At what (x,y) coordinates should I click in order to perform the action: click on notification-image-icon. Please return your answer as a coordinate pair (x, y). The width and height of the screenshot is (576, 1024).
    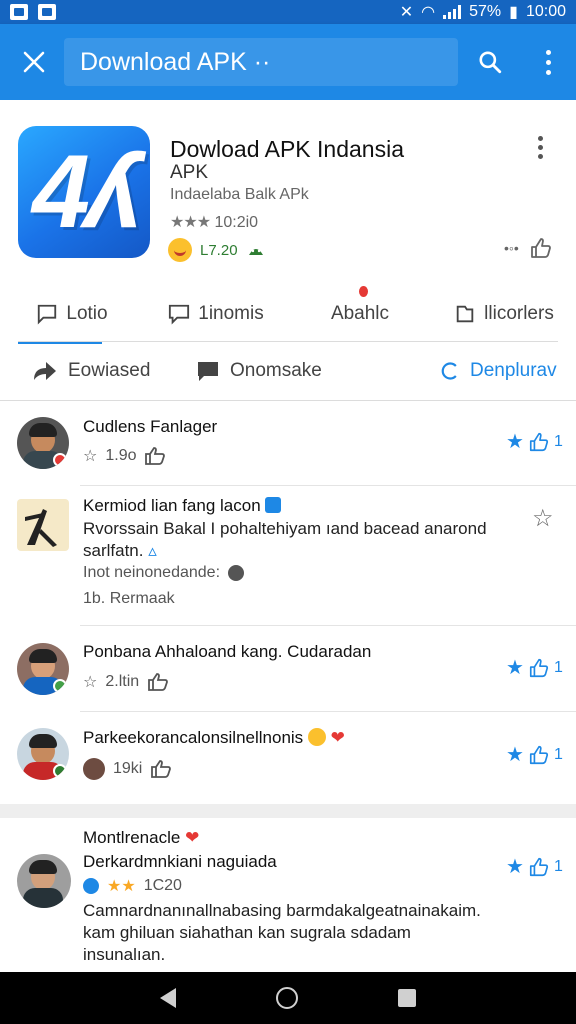
    Looking at the image, I should click on (47, 12).